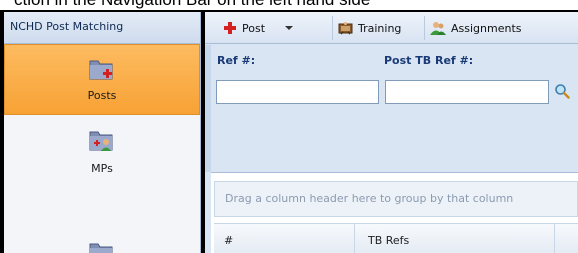 The image size is (578, 253). What do you see at coordinates (102, 157) in the screenshot?
I see `nav-item-mps: MPs` at bounding box center [102, 157].